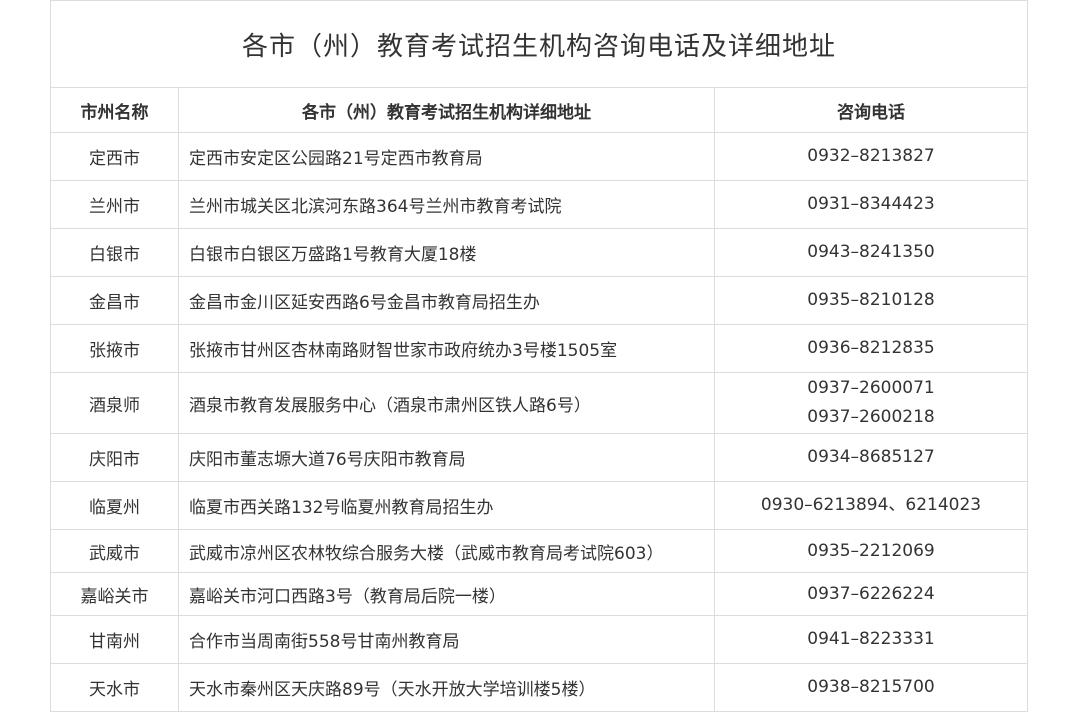  What do you see at coordinates (114, 110) in the screenshot?
I see `header-city: 市州名称` at bounding box center [114, 110].